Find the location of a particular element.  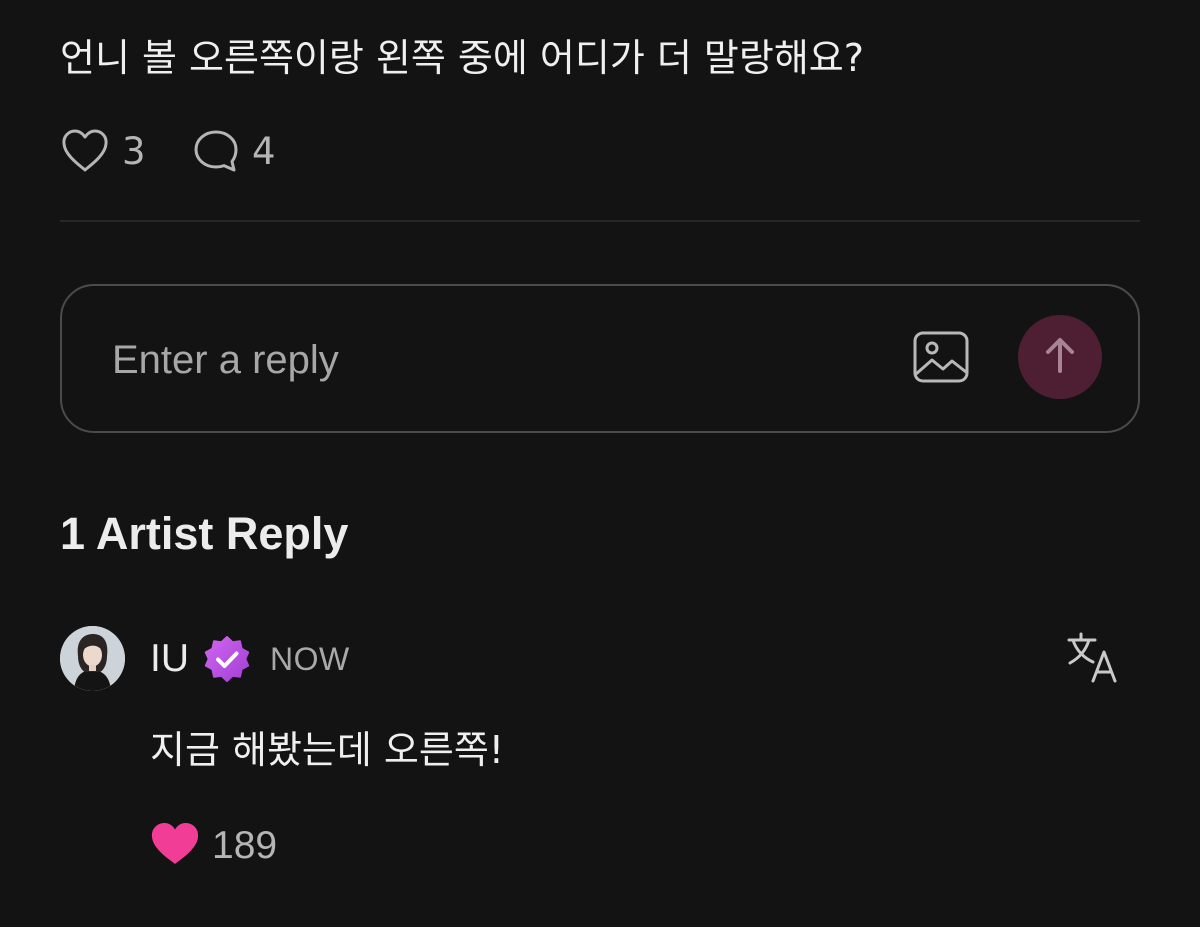

avatar is located at coordinates (92, 658).